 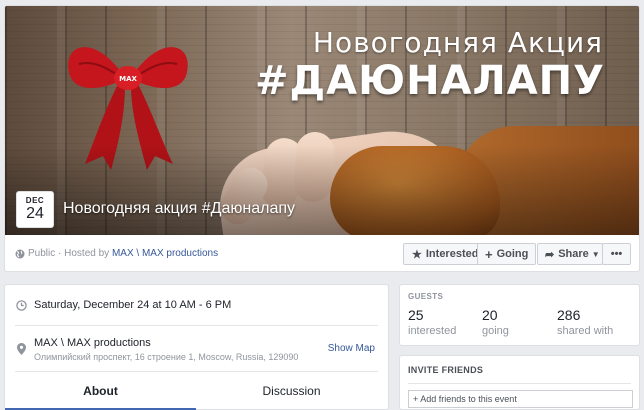 I want to click on event-datetime: Saturday, December 24 at 10 AM - 6 PM, so click(x=132, y=305).